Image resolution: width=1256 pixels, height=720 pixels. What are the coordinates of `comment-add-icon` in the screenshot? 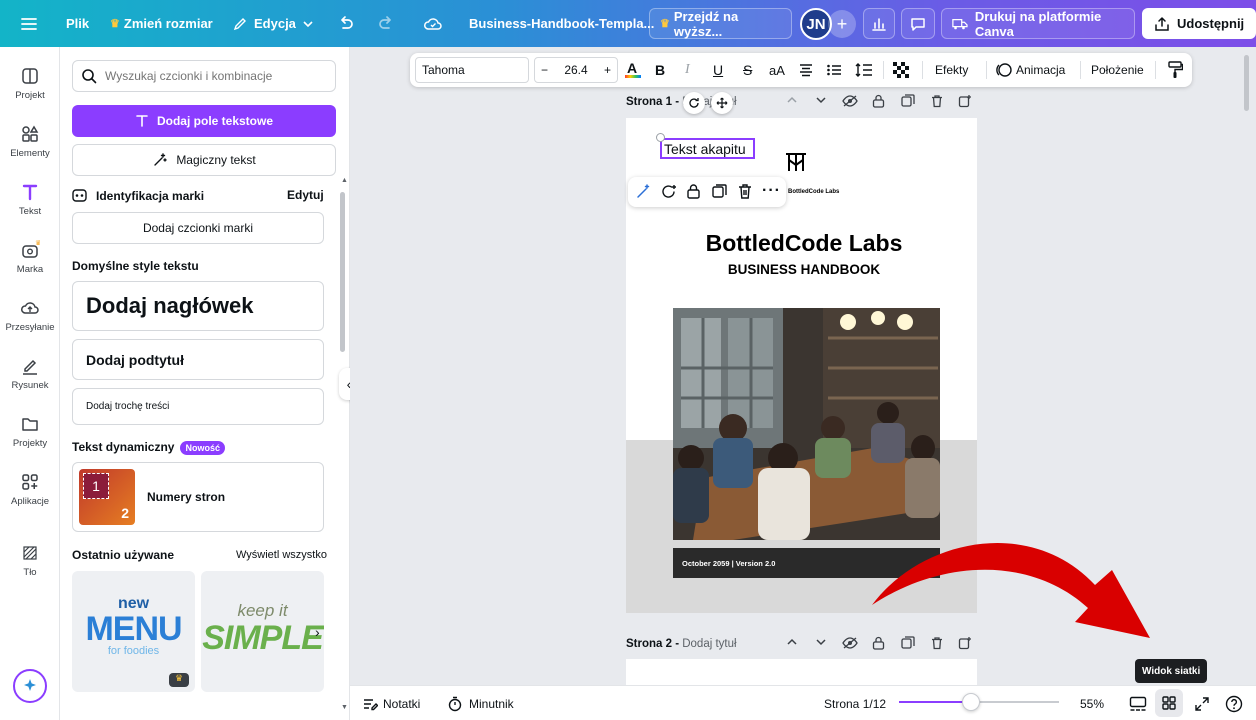 It's located at (668, 191).